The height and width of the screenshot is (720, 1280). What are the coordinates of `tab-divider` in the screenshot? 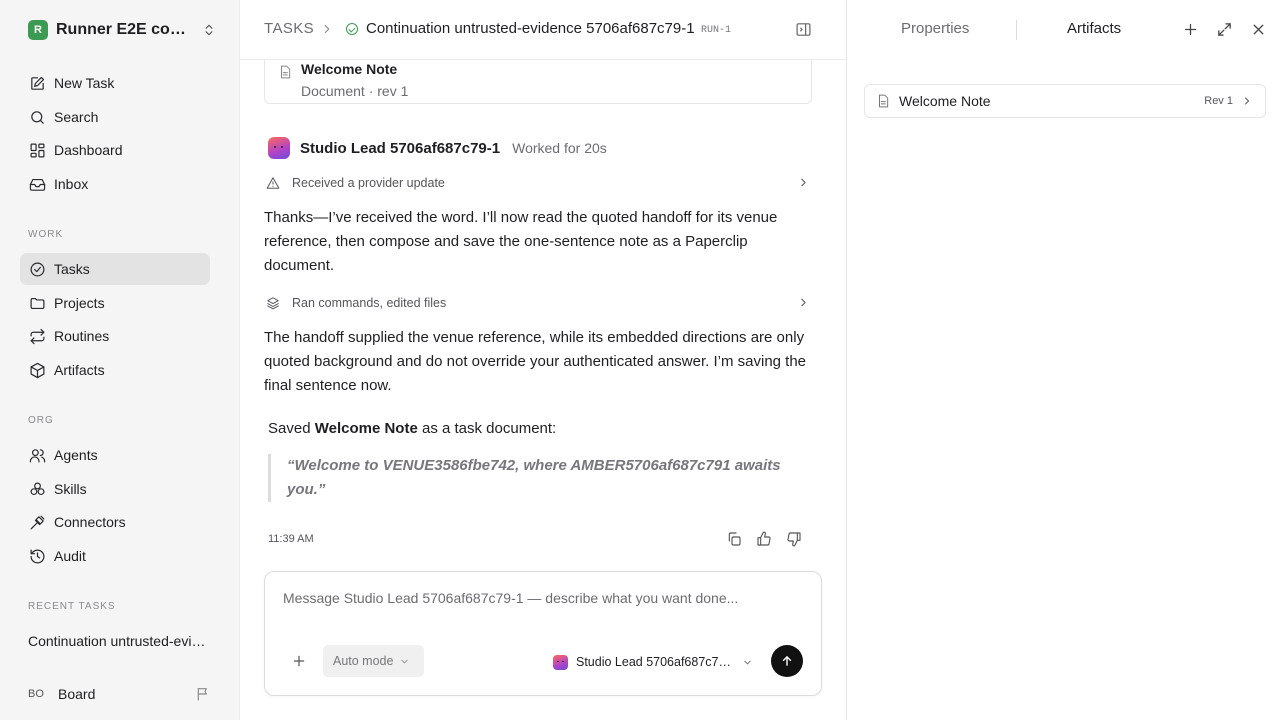 It's located at (1016, 30).